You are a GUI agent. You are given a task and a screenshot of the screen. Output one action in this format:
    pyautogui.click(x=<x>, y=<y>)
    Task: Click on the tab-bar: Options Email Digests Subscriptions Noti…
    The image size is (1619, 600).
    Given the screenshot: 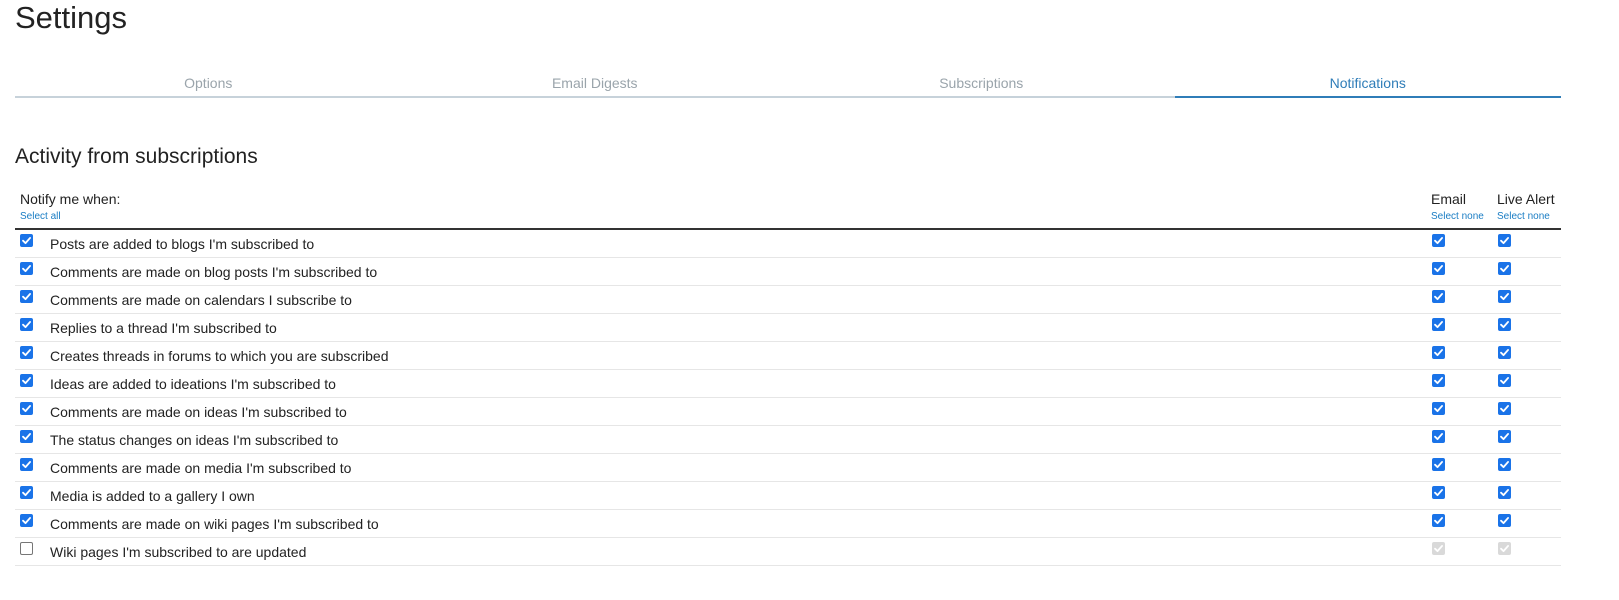 What is the action you would take?
    pyautogui.click(x=788, y=84)
    